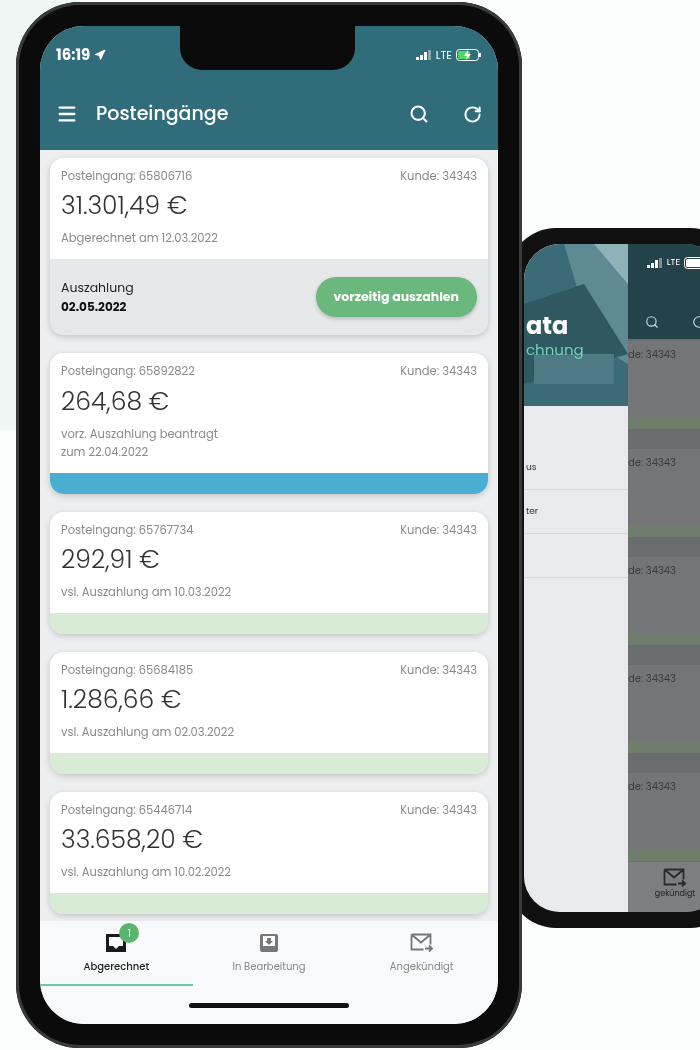 The image size is (700, 1050). I want to click on inbox-card: Posteingang: 65892822 Kunde: 34343 264,68 € vorz. Auszahlung beantragt zum 22.04.2022, so click(269, 423).